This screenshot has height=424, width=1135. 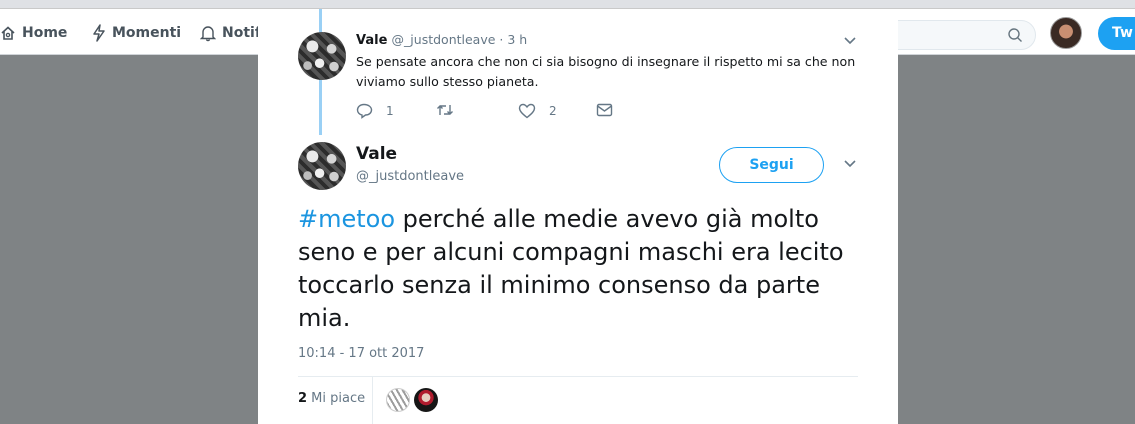 I want to click on nav-home-label: Home, so click(x=45, y=33).